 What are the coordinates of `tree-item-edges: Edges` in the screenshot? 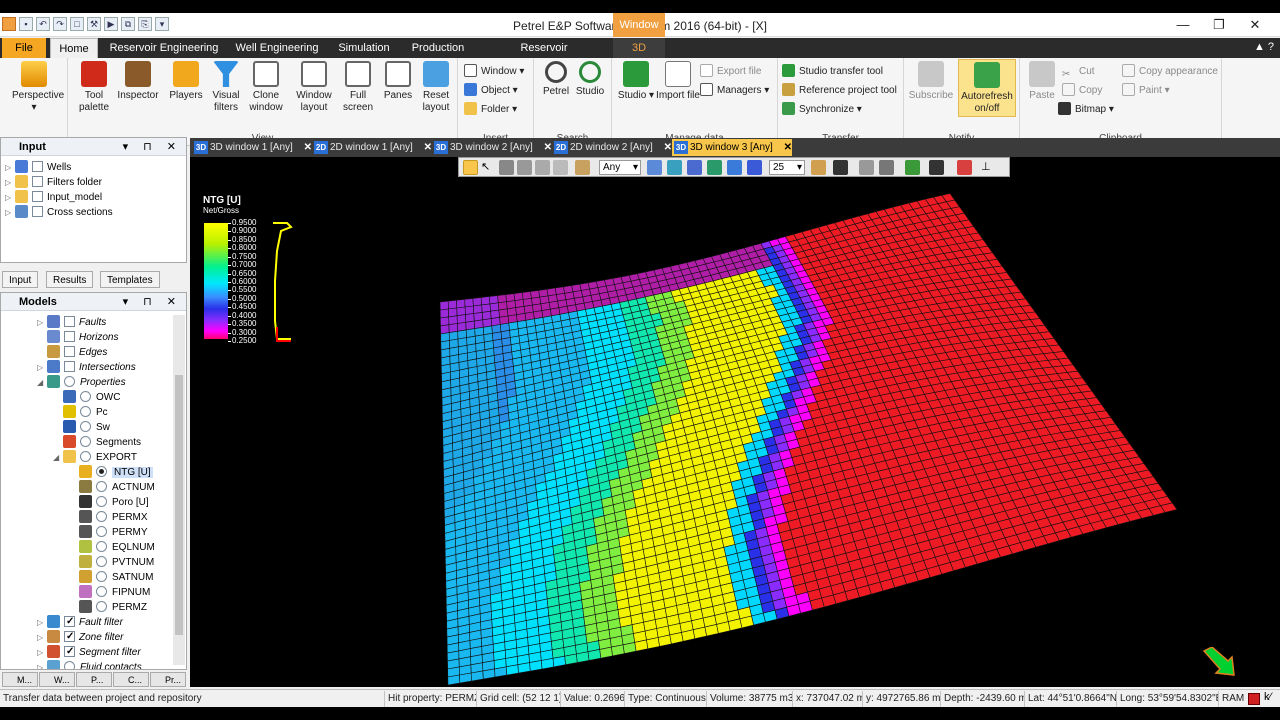 It's located at (72, 352).